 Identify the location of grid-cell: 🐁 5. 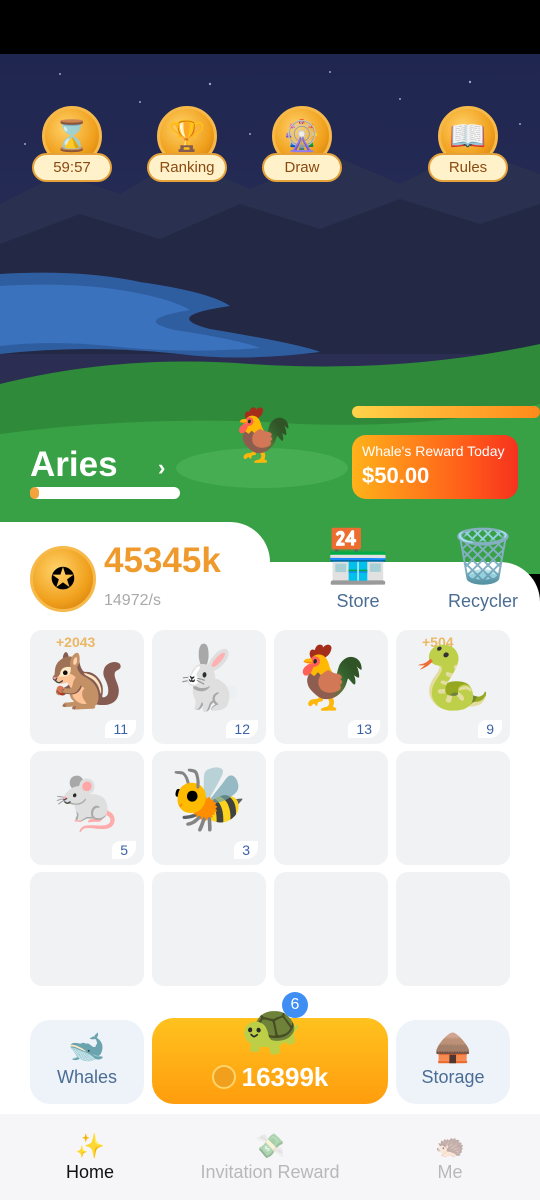
(87, 808).